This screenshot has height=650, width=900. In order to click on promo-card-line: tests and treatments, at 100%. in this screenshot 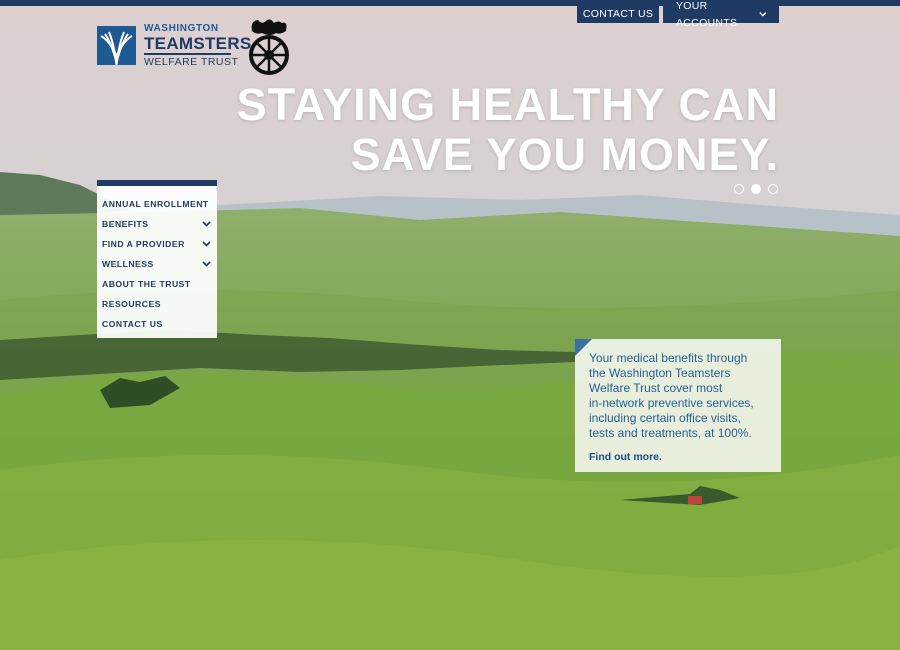, I will do `click(670, 433)`.